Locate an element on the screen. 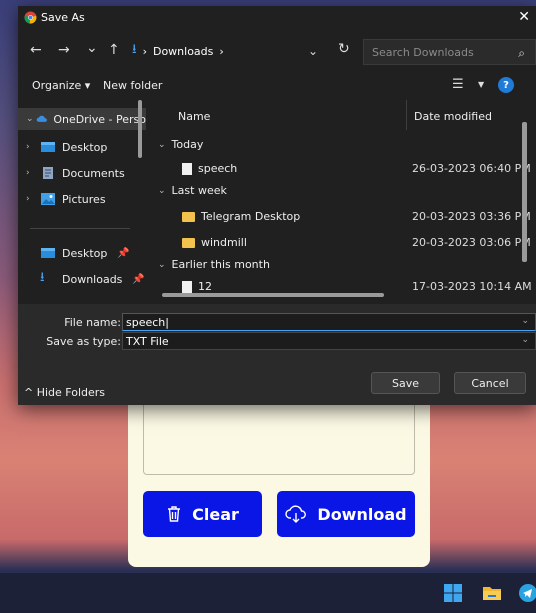  download-button: Download is located at coordinates (346, 514).